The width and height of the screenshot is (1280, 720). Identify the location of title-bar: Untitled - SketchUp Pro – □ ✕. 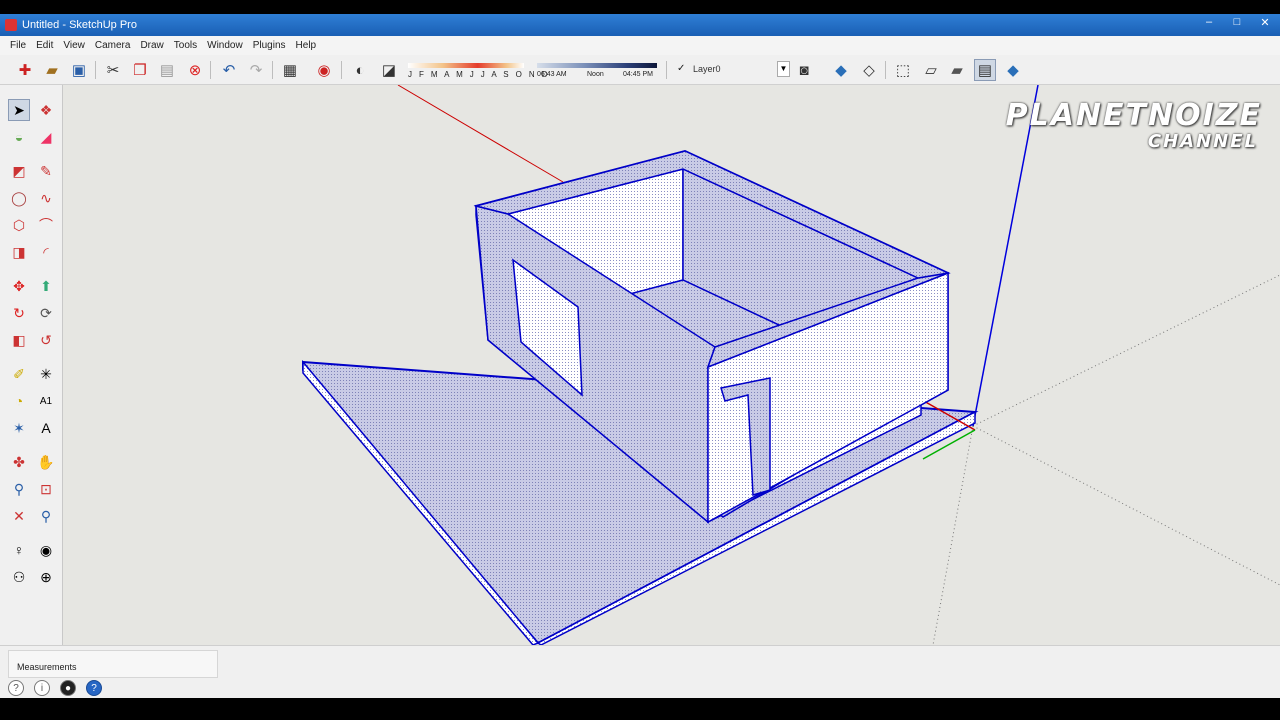
(640, 25).